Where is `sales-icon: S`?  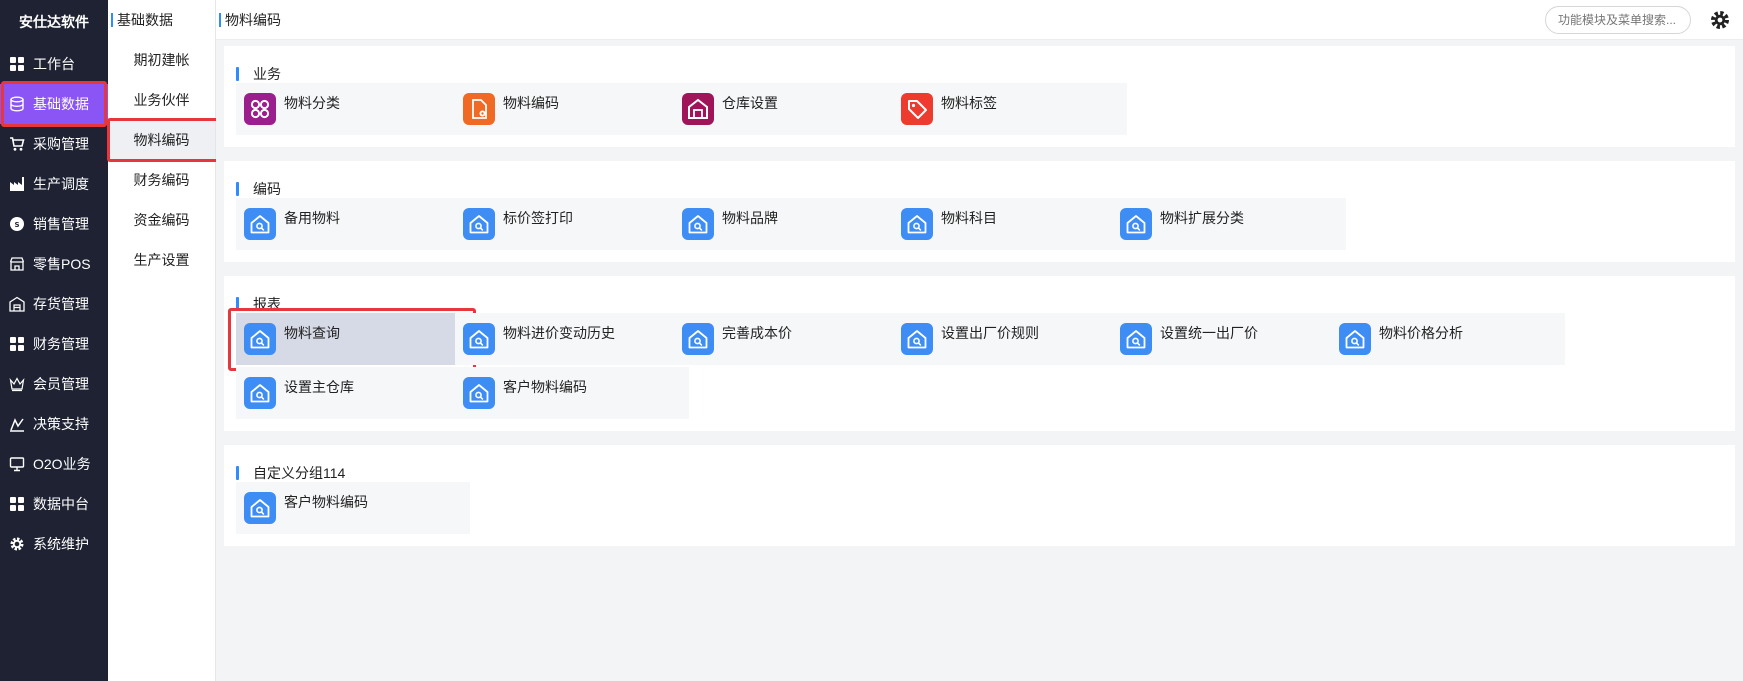 sales-icon: S is located at coordinates (17, 224).